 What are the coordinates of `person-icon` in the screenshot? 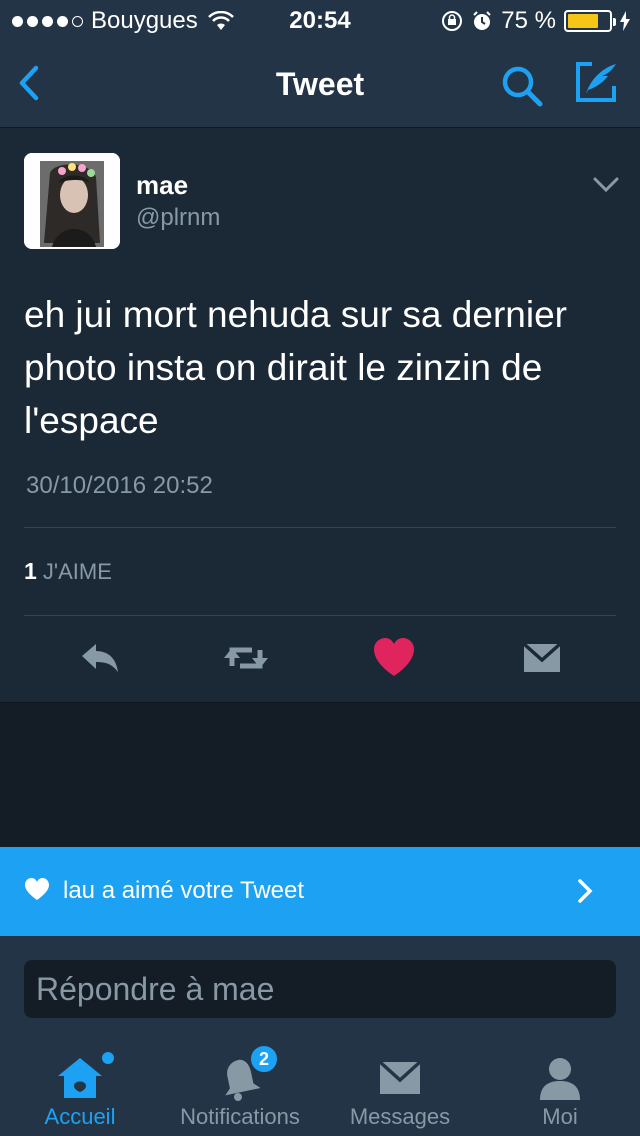 It's located at (560, 1079).